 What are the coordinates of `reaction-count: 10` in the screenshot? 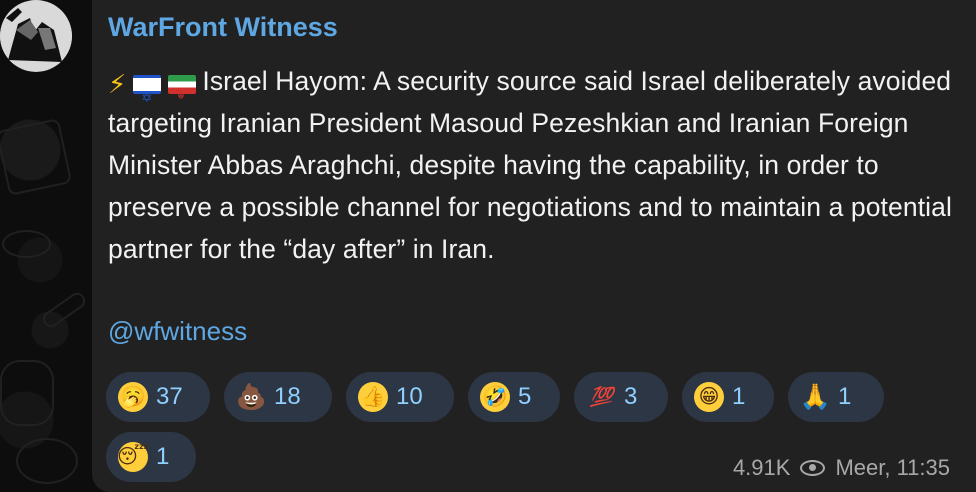 It's located at (409, 396).